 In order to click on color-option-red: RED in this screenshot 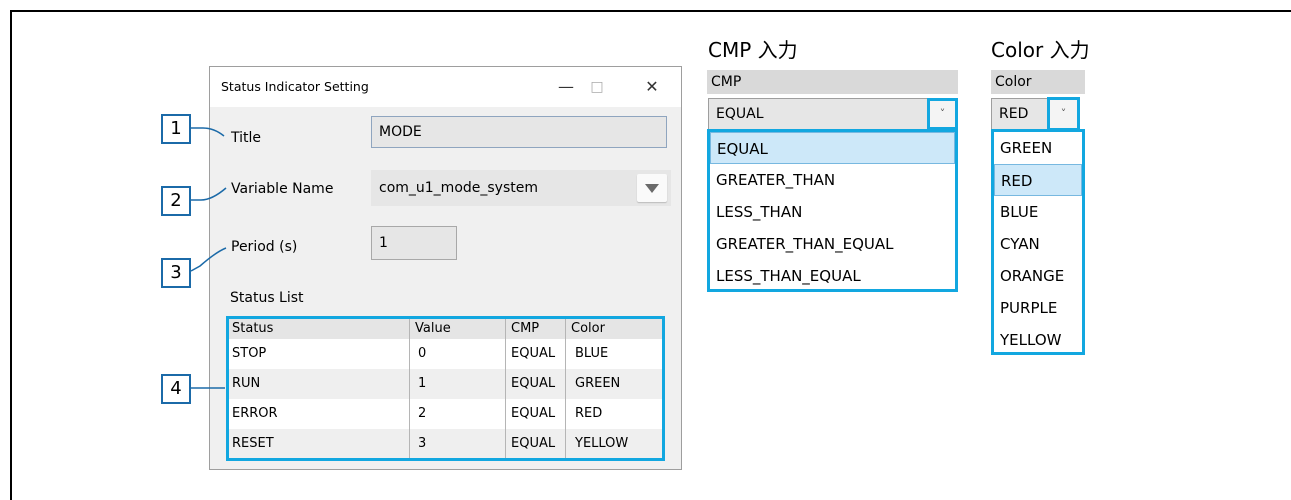, I will do `click(1038, 180)`.